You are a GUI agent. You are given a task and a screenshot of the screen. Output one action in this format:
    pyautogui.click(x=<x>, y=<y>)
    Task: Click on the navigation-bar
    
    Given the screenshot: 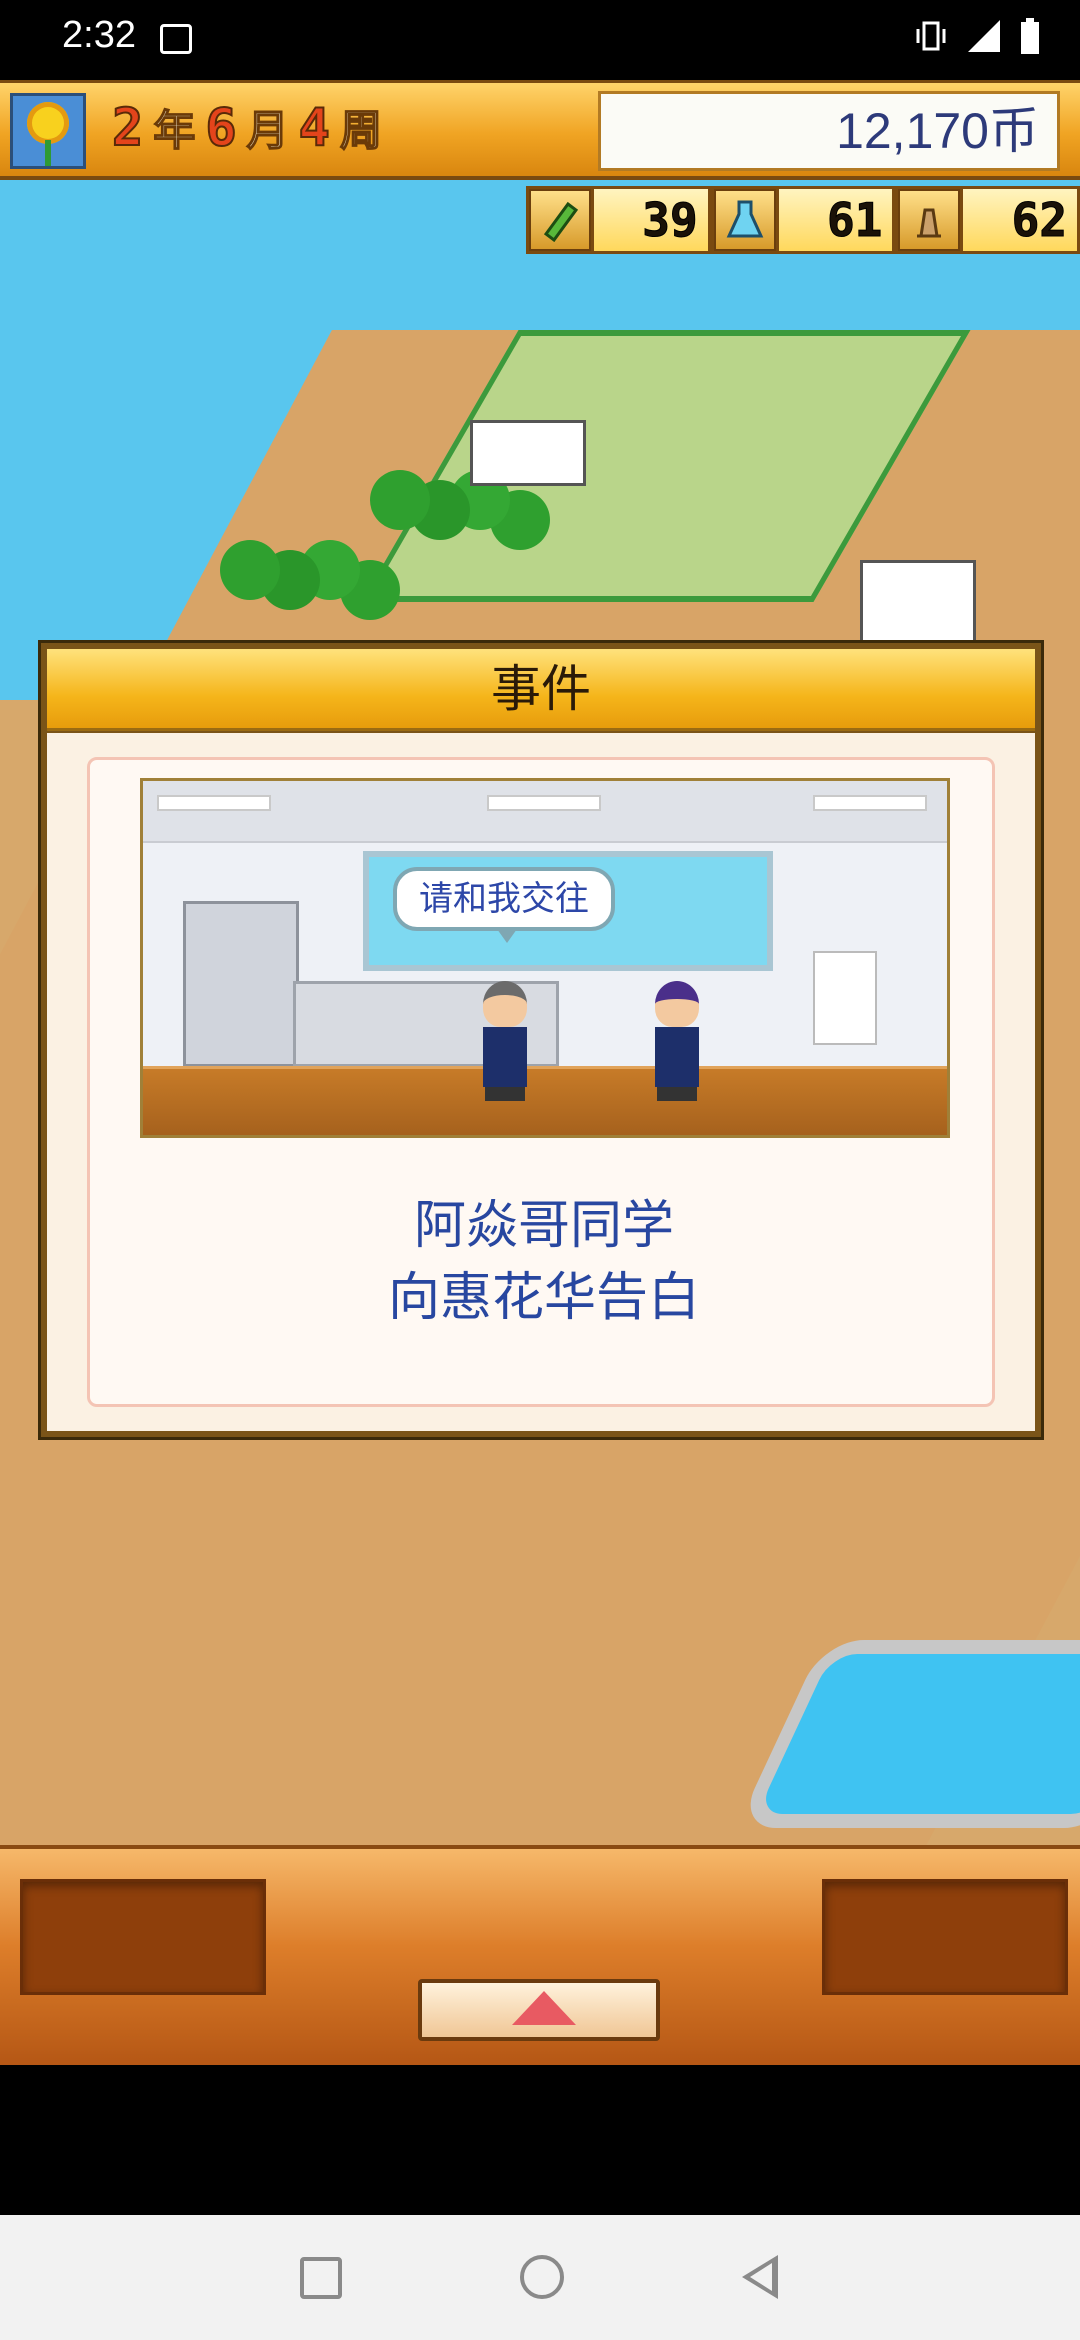 What is the action you would take?
    pyautogui.click(x=540, y=2277)
    